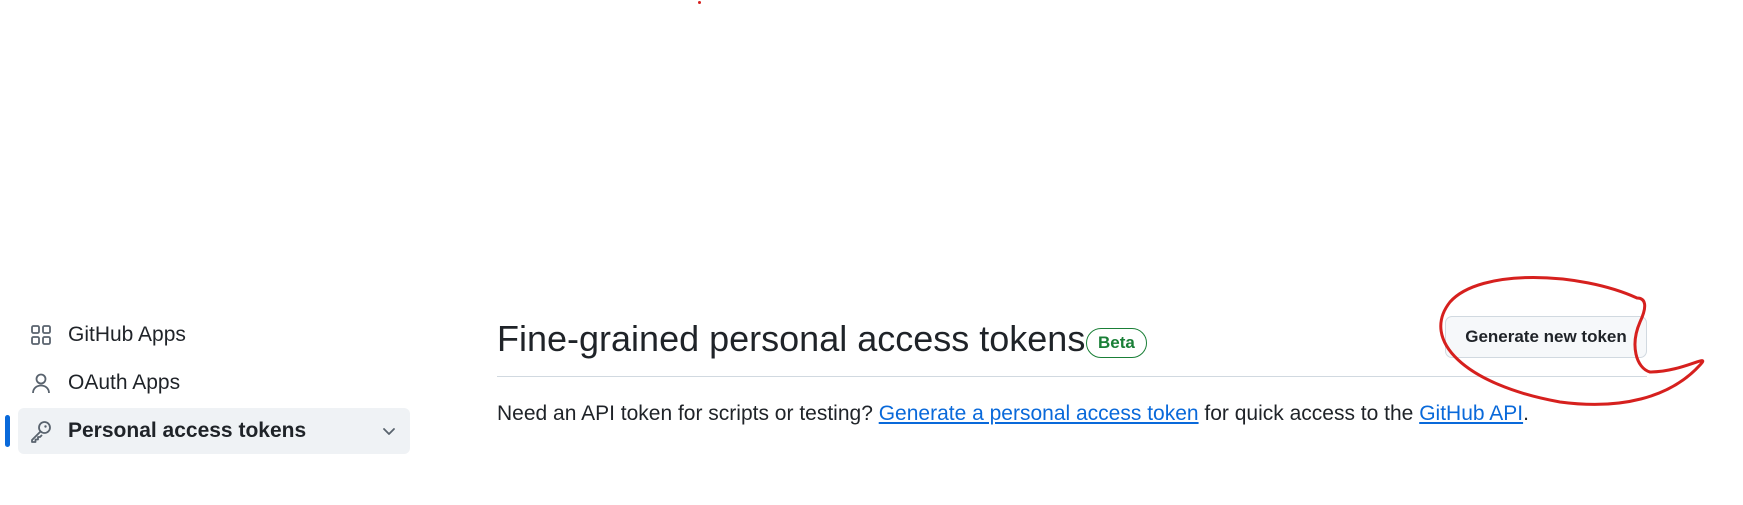 The width and height of the screenshot is (1743, 505). I want to click on settings-sidebar: GitHub Apps OAuth Apps Personal access t, so click(215, 384).